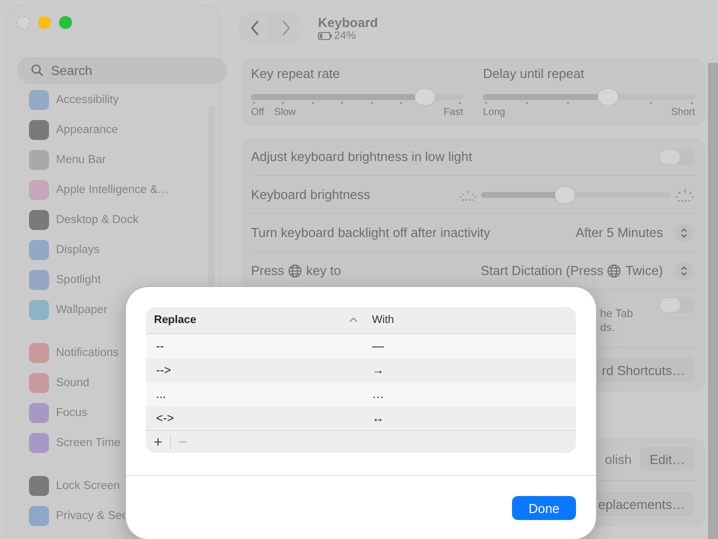  What do you see at coordinates (635, 233) in the screenshot?
I see `popup-button: After 5 Minutes` at bounding box center [635, 233].